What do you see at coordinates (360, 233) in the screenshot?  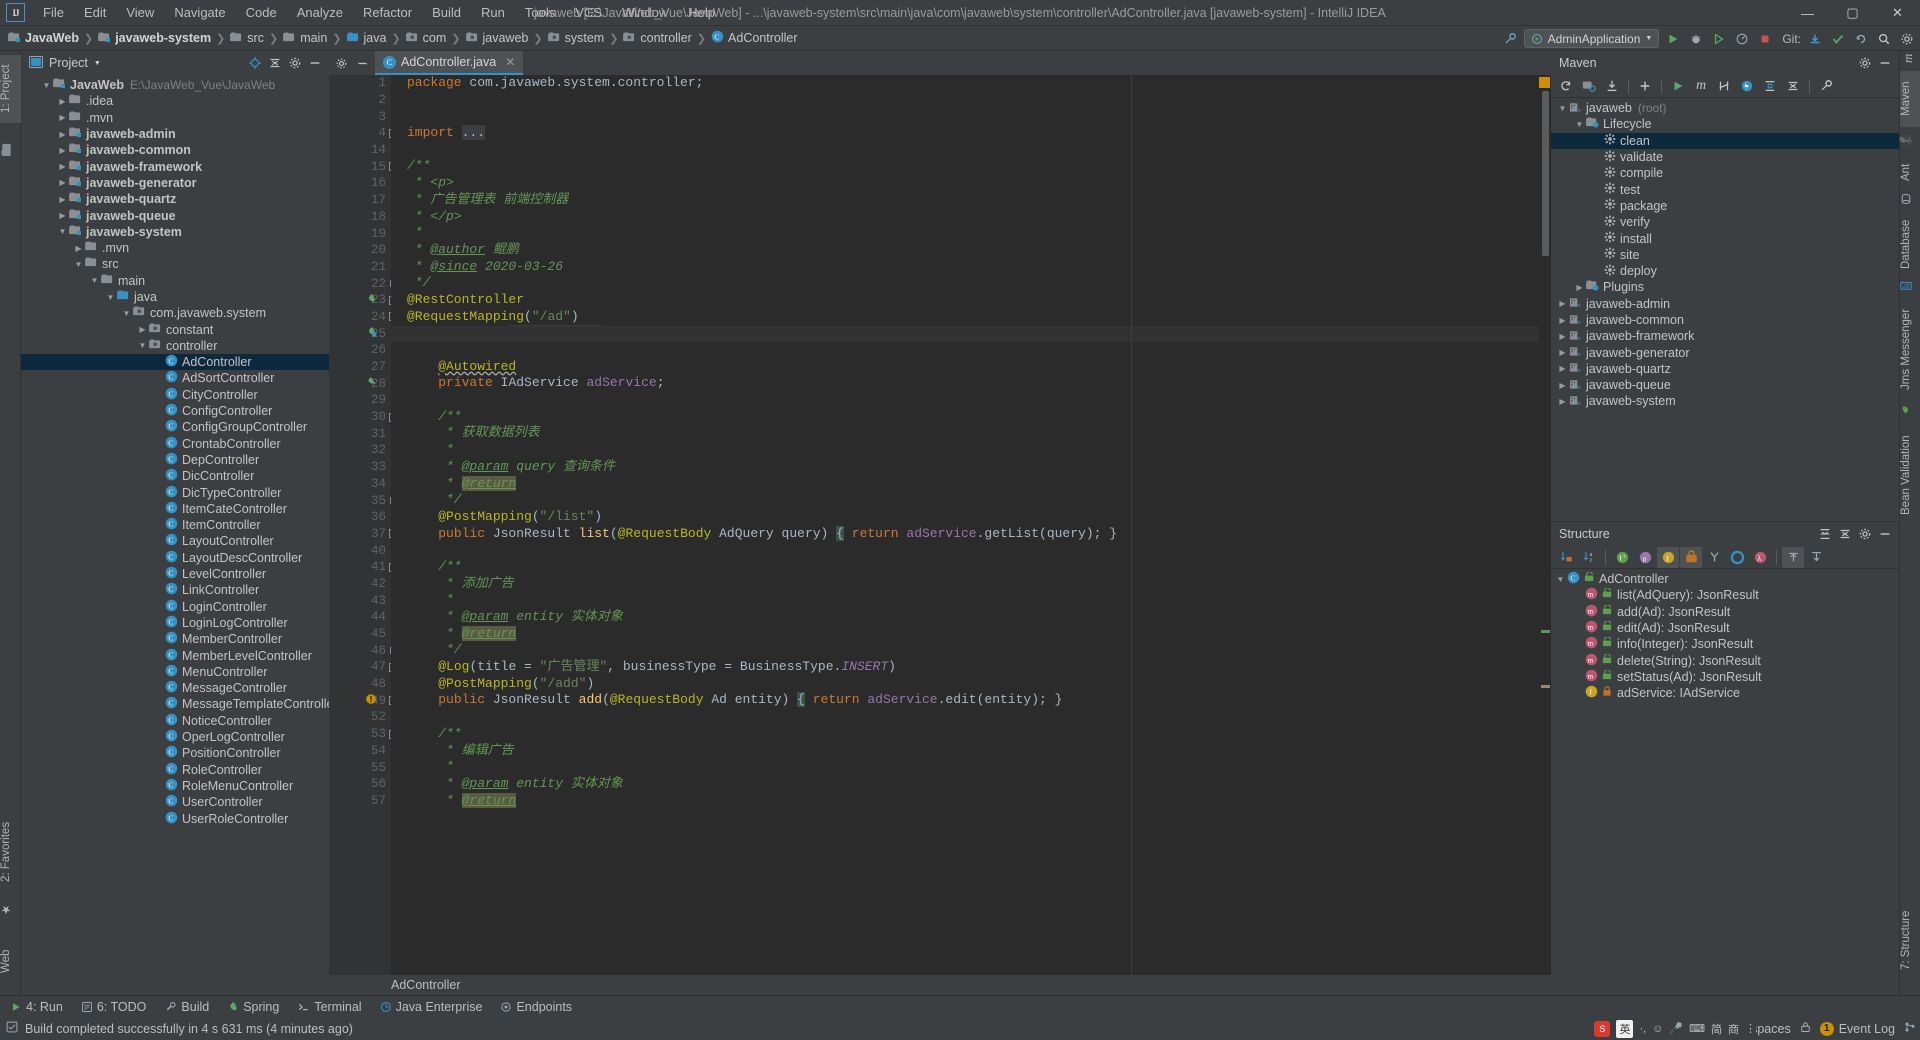 I see `gutter-line: 19` at bounding box center [360, 233].